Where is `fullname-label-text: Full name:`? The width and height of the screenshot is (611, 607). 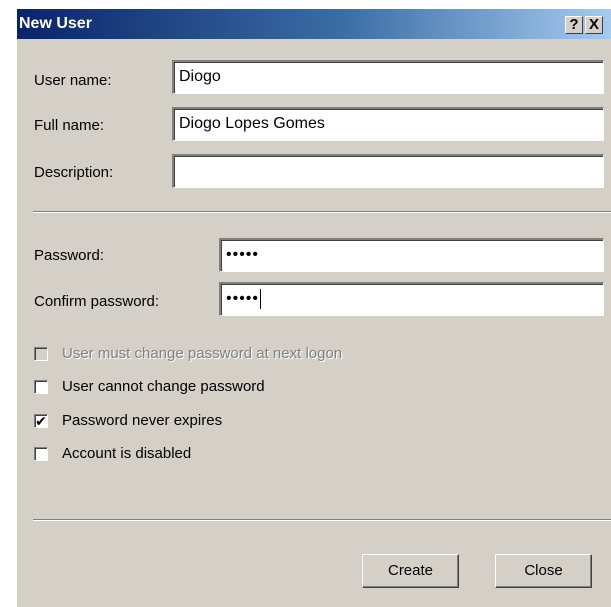
fullname-label-text: Full name: is located at coordinates (69, 125).